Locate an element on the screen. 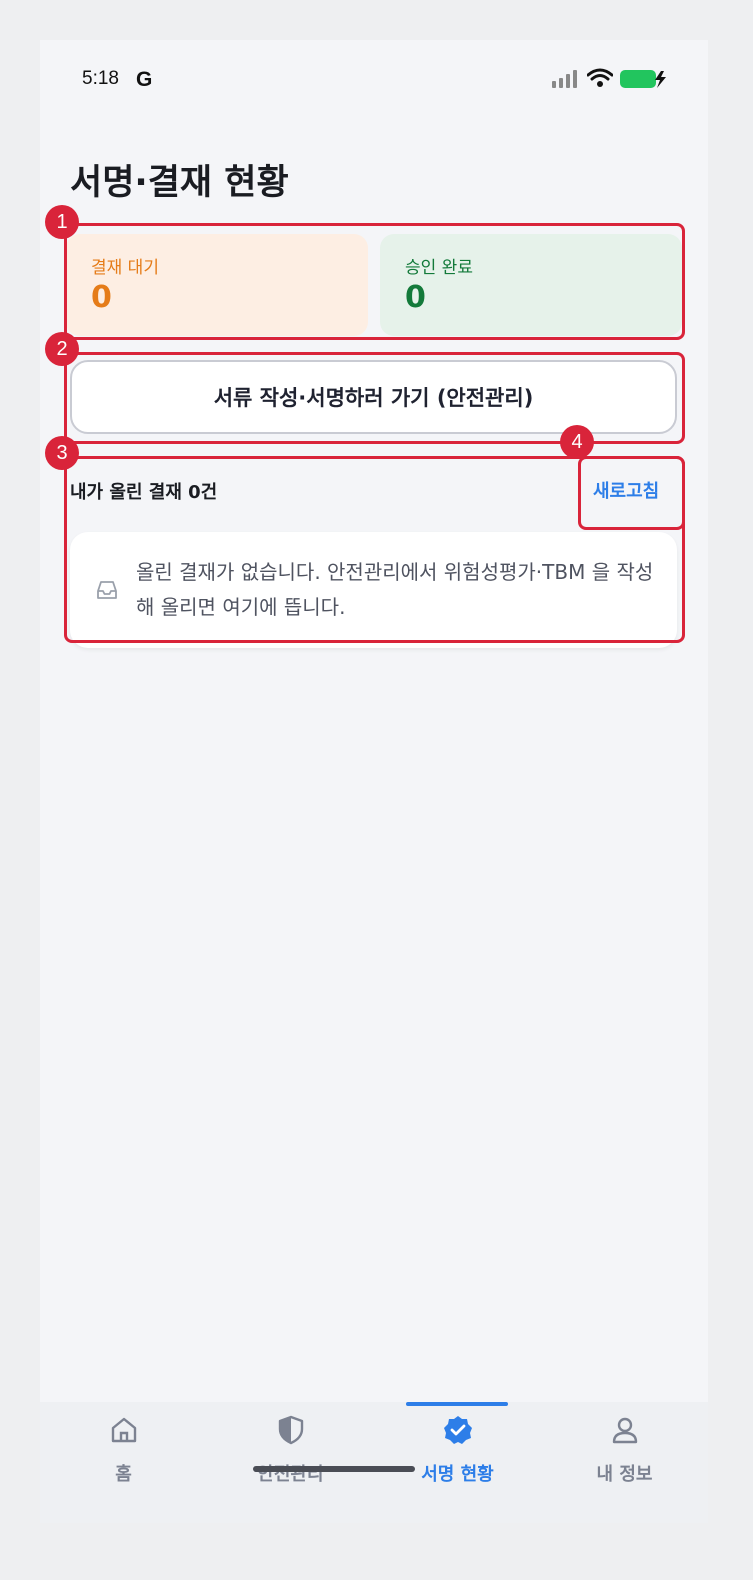  page-title: 서명·결재 현황 is located at coordinates (179, 183).